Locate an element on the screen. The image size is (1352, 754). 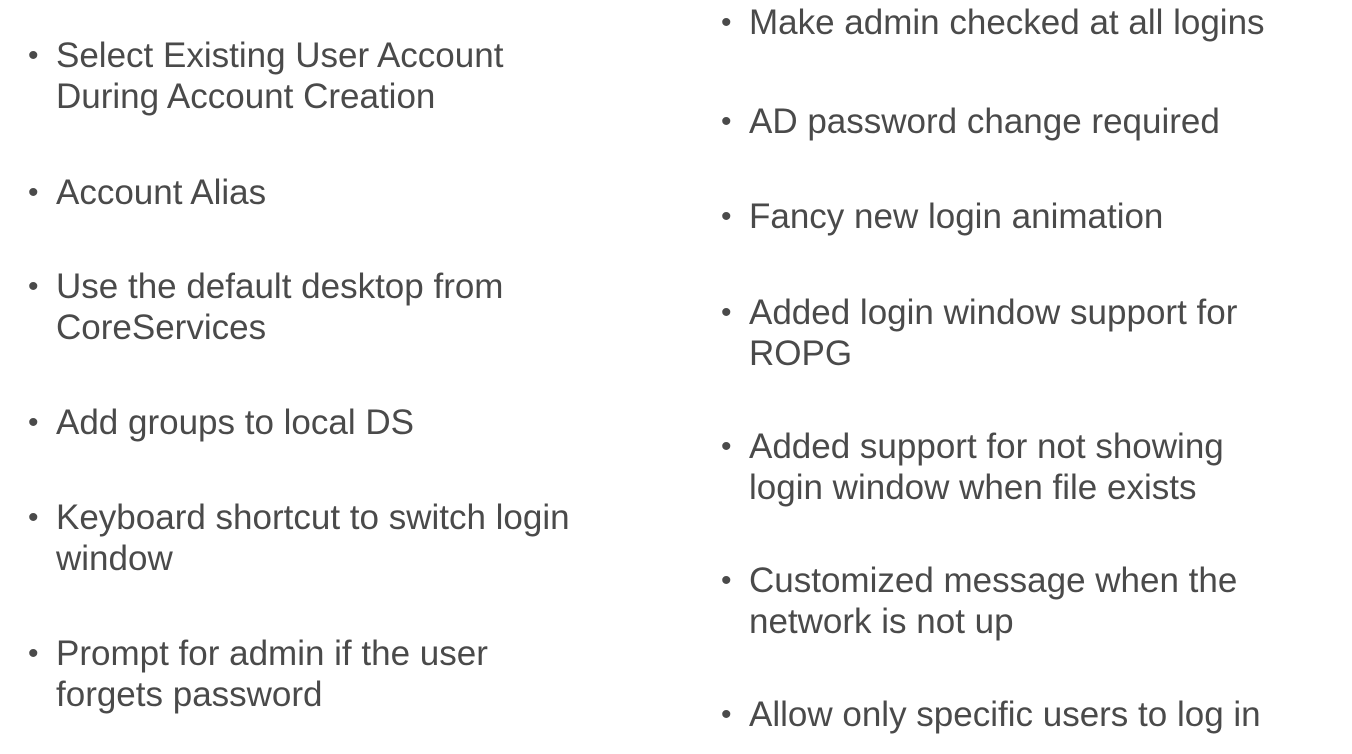
list-item-text: Allow only specific users to log in is located at coordinates (1005, 714).